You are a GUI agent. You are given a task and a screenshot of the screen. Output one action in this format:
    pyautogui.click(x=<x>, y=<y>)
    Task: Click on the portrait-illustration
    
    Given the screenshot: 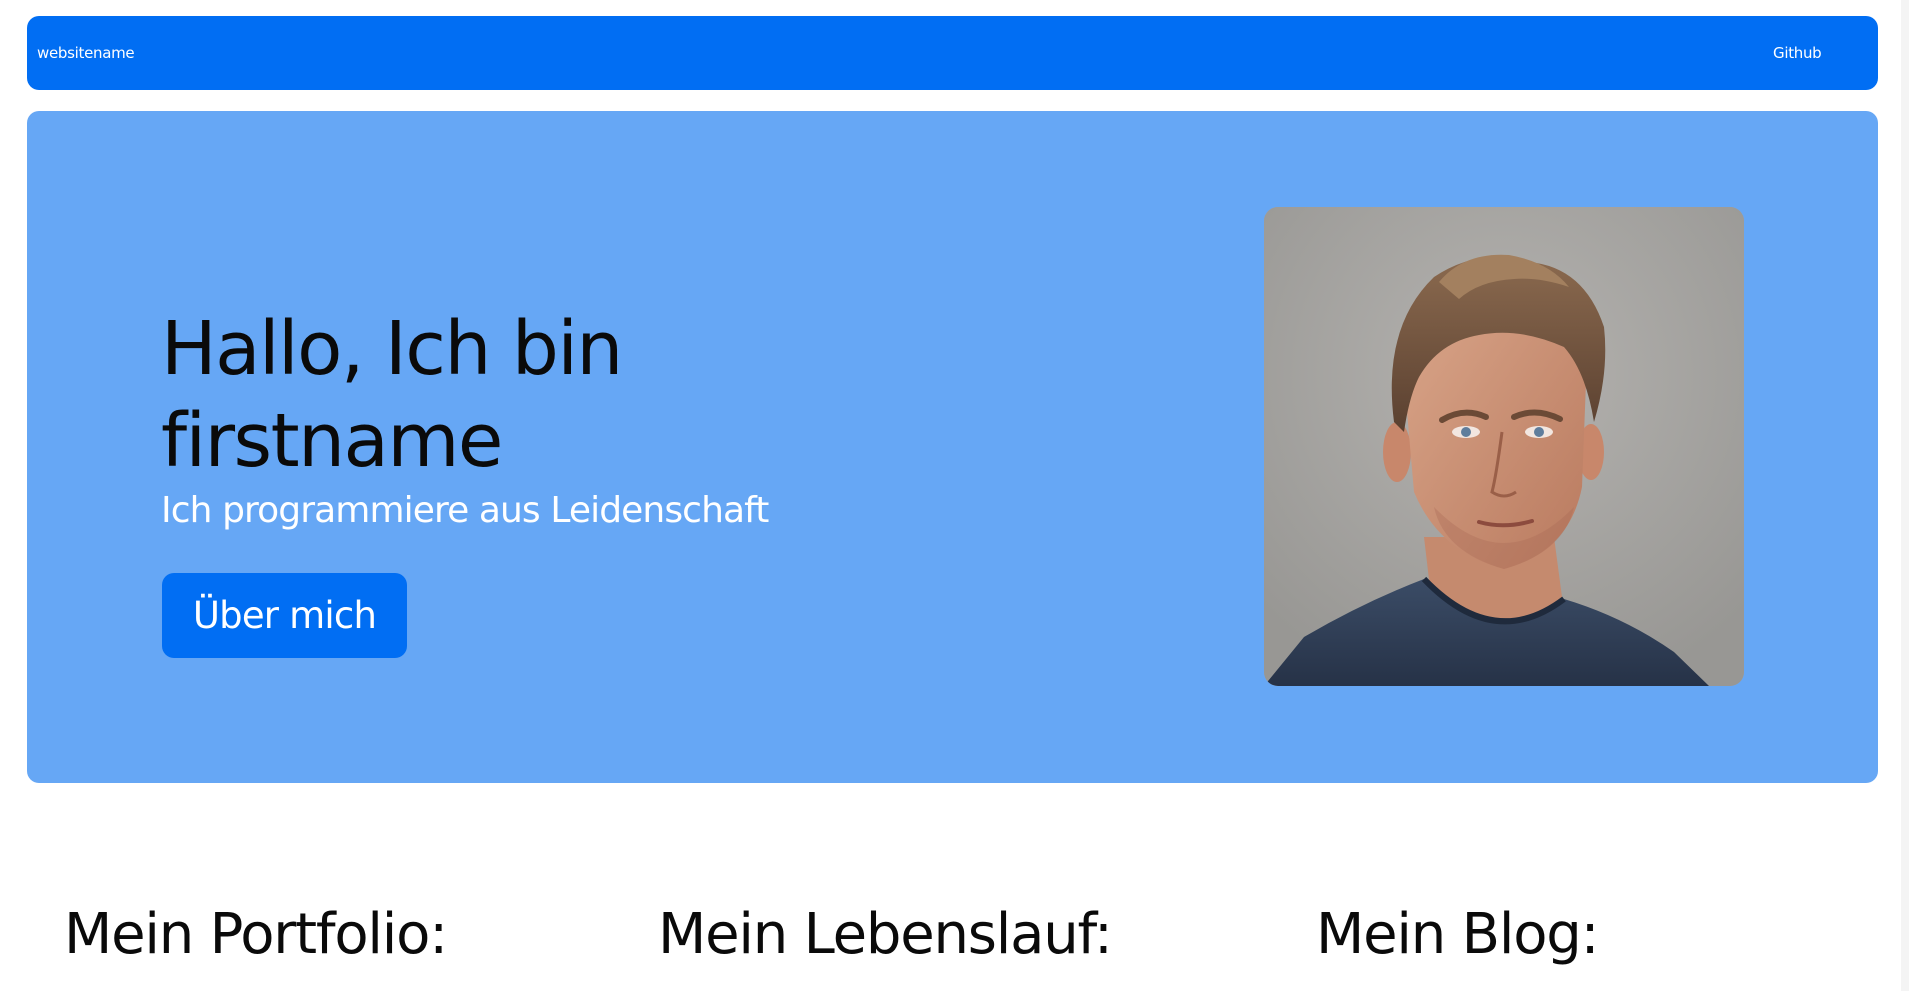 What is the action you would take?
    pyautogui.click(x=1504, y=446)
    